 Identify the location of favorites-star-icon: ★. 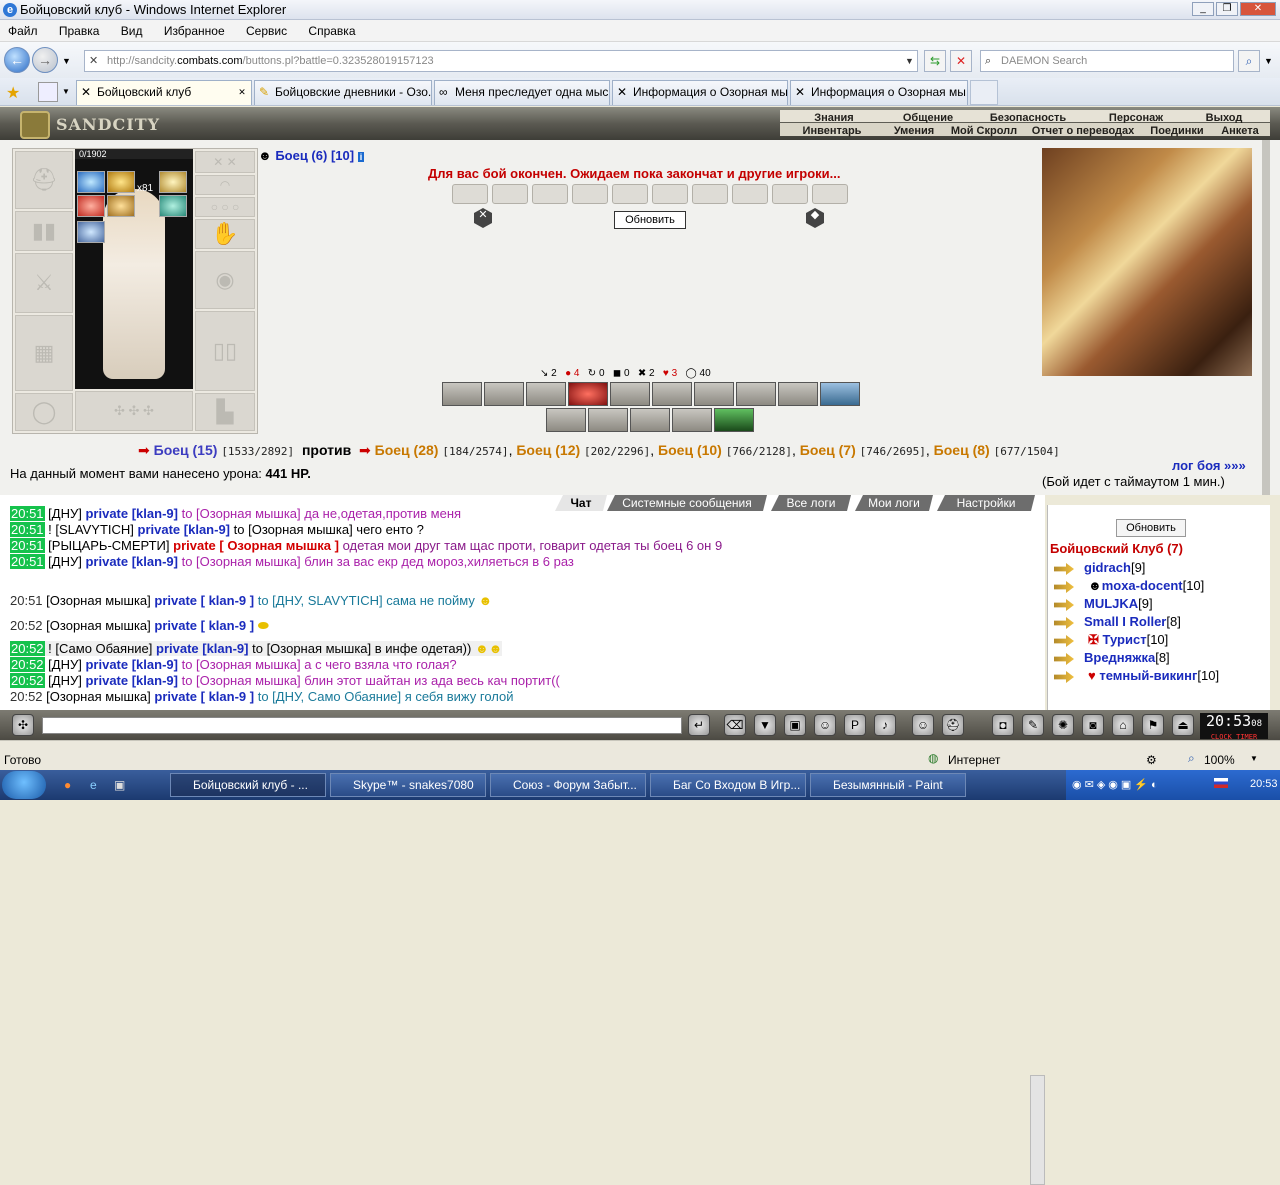
(13, 93).